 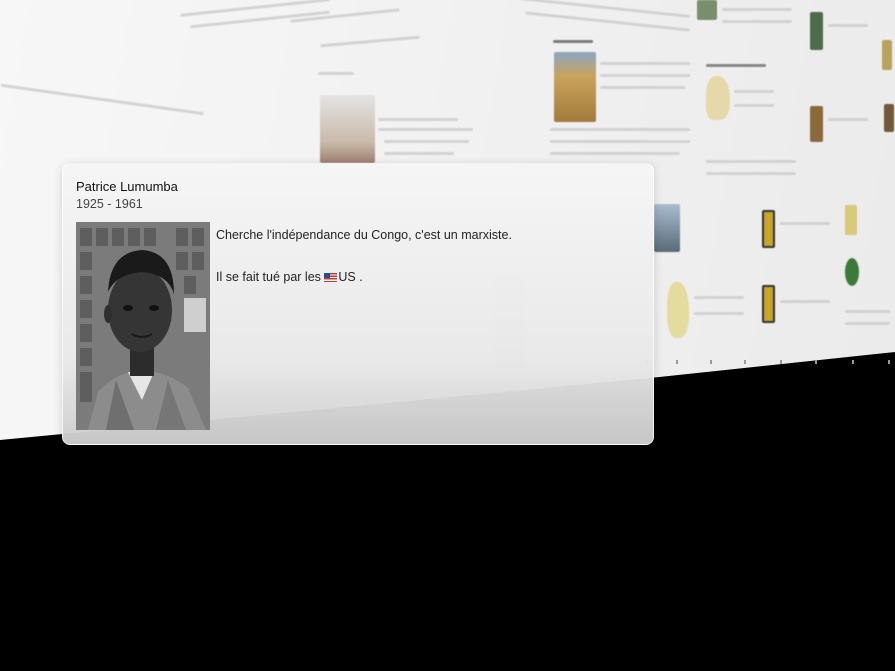 What do you see at coordinates (143, 326) in the screenshot?
I see `person-portrait` at bounding box center [143, 326].